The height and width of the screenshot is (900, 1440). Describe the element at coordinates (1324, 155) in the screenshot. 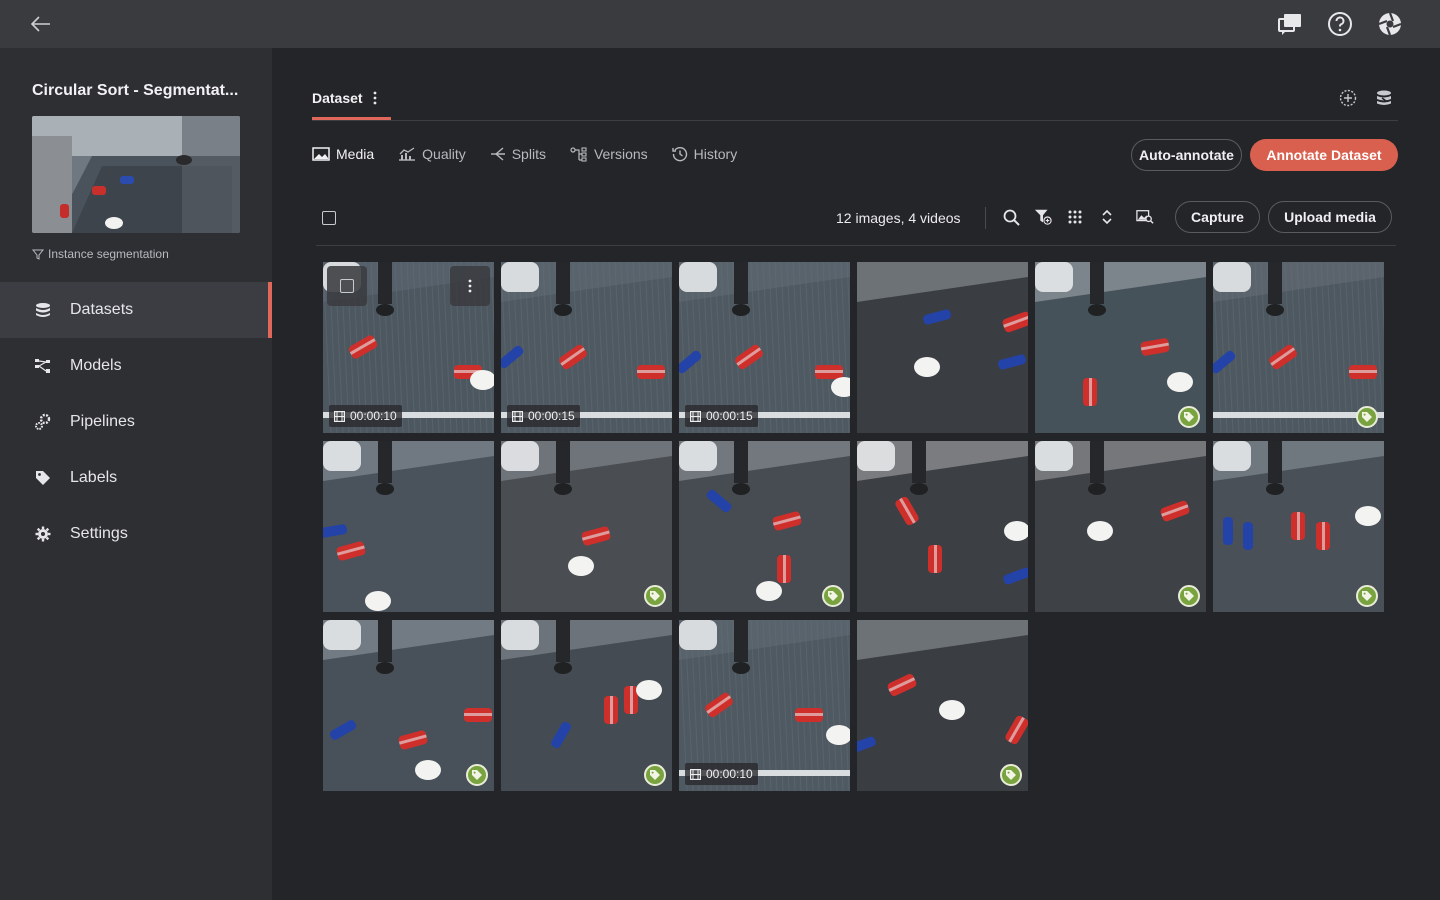

I see `annotate-dataset-button: Annotate Dataset` at that location.